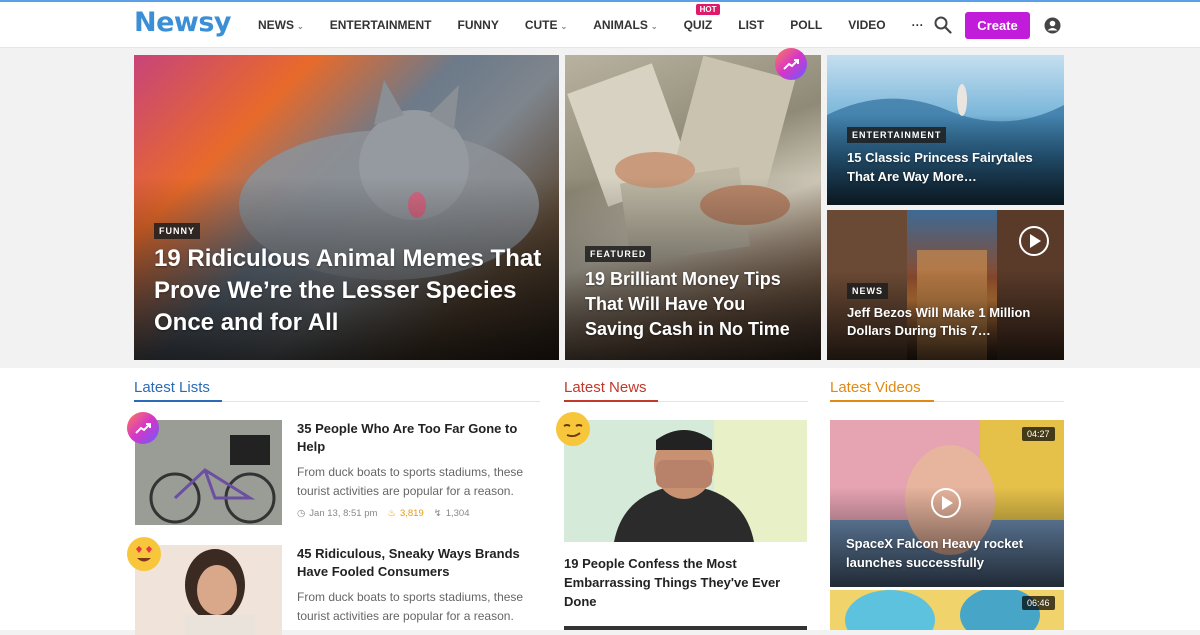 The height and width of the screenshot is (635, 1200). Describe the element at coordinates (477, 25) in the screenshot. I see `nav-item-funny: FUNNY` at that location.